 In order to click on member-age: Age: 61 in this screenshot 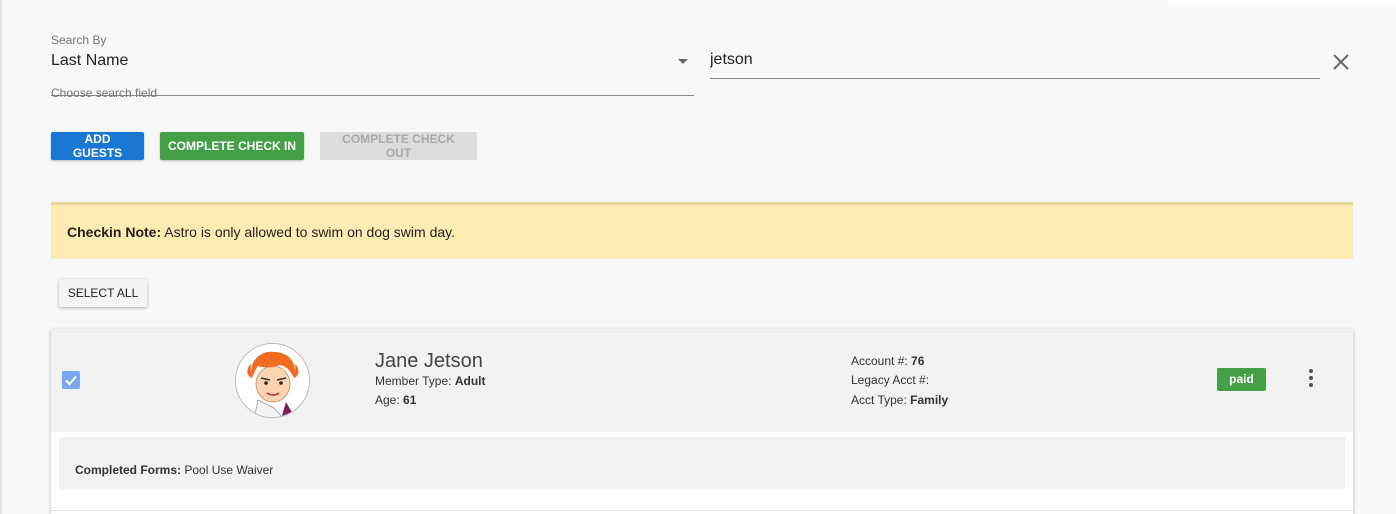, I will do `click(395, 400)`.